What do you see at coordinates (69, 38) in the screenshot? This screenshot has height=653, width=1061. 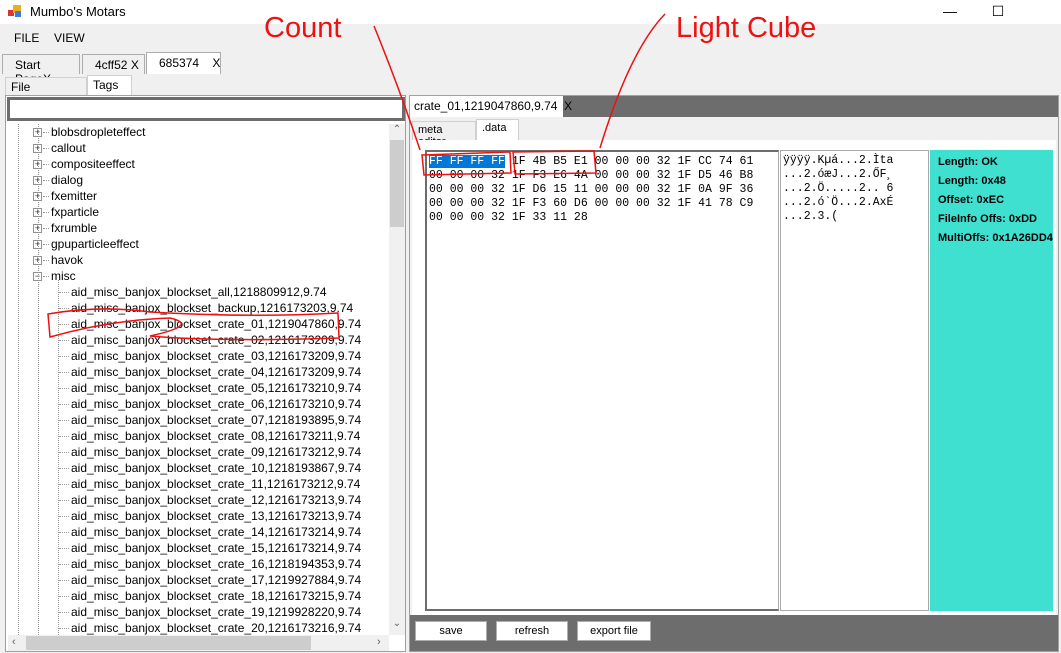 I see `menu-view: VIEW` at bounding box center [69, 38].